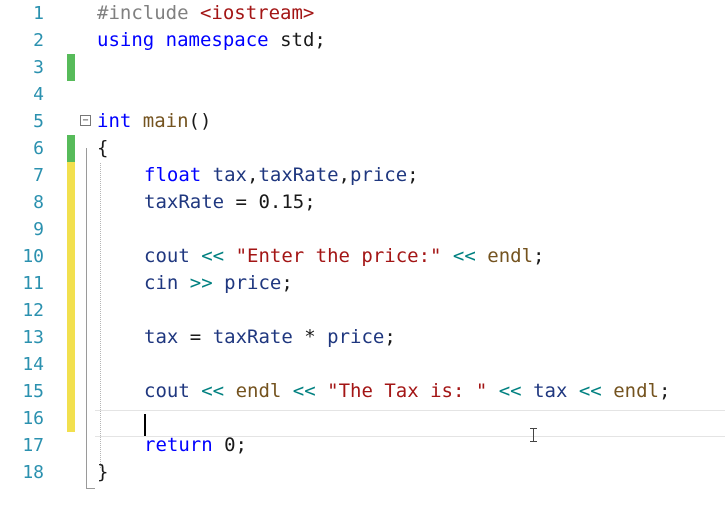 This screenshot has height=515, width=725. I want to click on line-number: 4, so click(38, 94).